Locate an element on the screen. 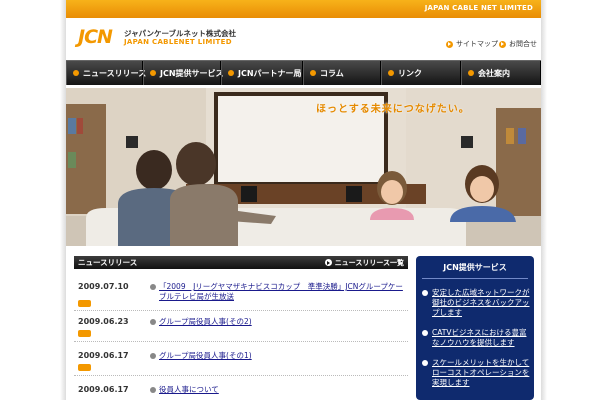 This screenshot has height=400, width=610. nav-item-services: JCN提供サービス is located at coordinates (183, 73).